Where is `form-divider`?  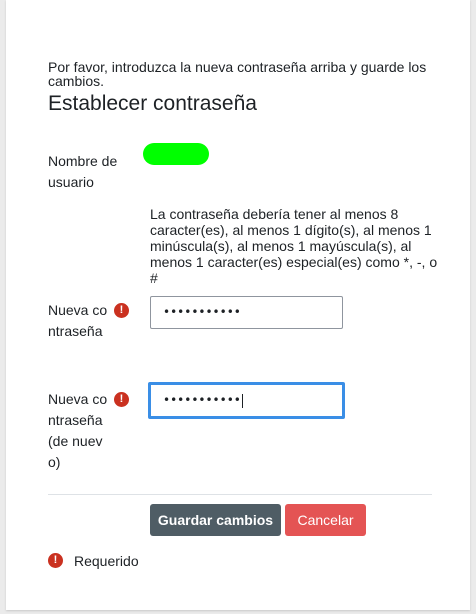
form-divider is located at coordinates (240, 494).